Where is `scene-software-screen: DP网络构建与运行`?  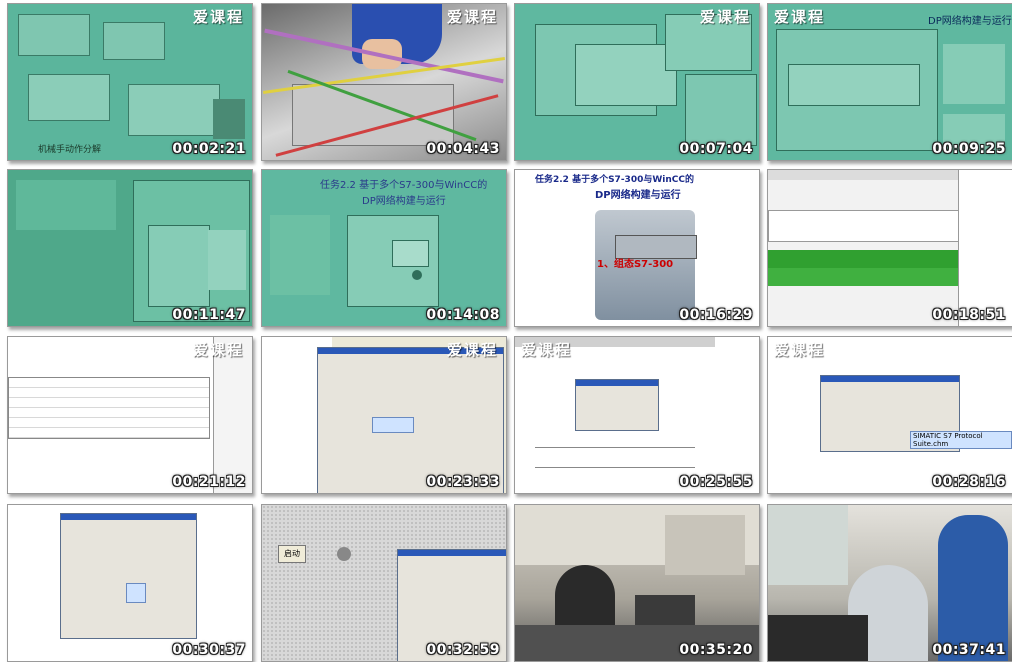 scene-software-screen: DP网络构建与运行 is located at coordinates (890, 82).